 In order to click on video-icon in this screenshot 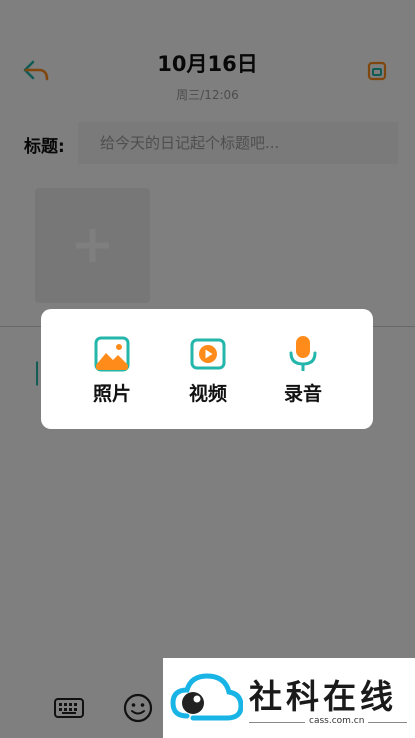, I will do `click(208, 354)`.